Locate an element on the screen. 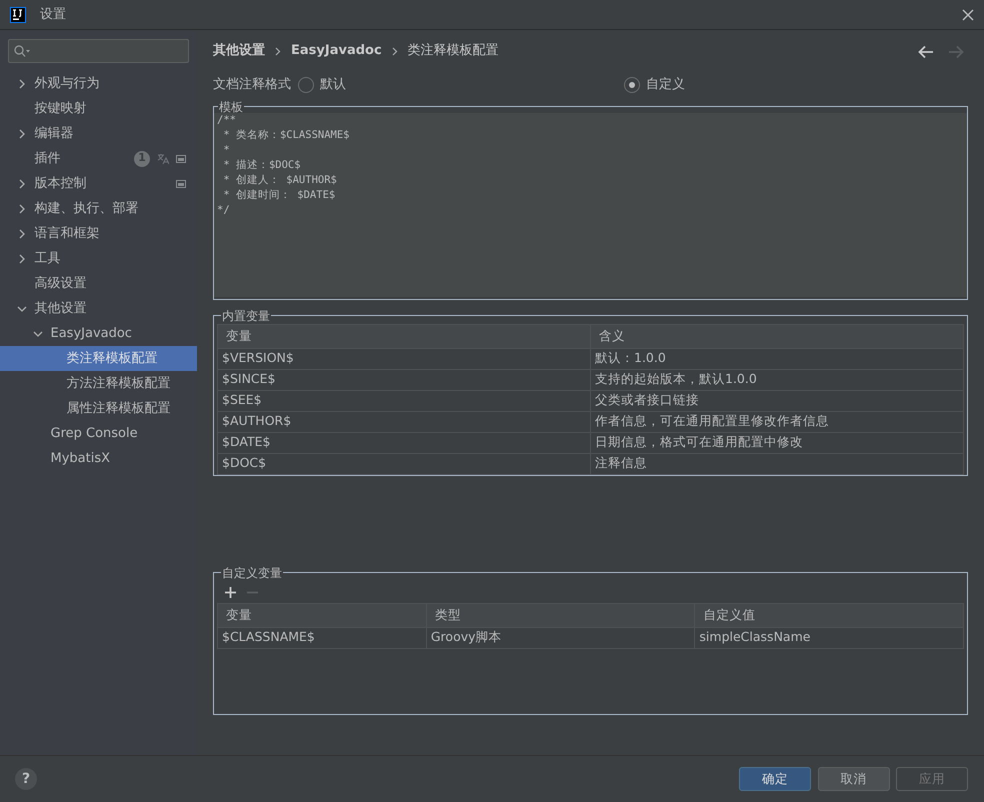 Image resolution: width=984 pixels, height=802 pixels. tree-item: 按键映射 is located at coordinates (98, 108).